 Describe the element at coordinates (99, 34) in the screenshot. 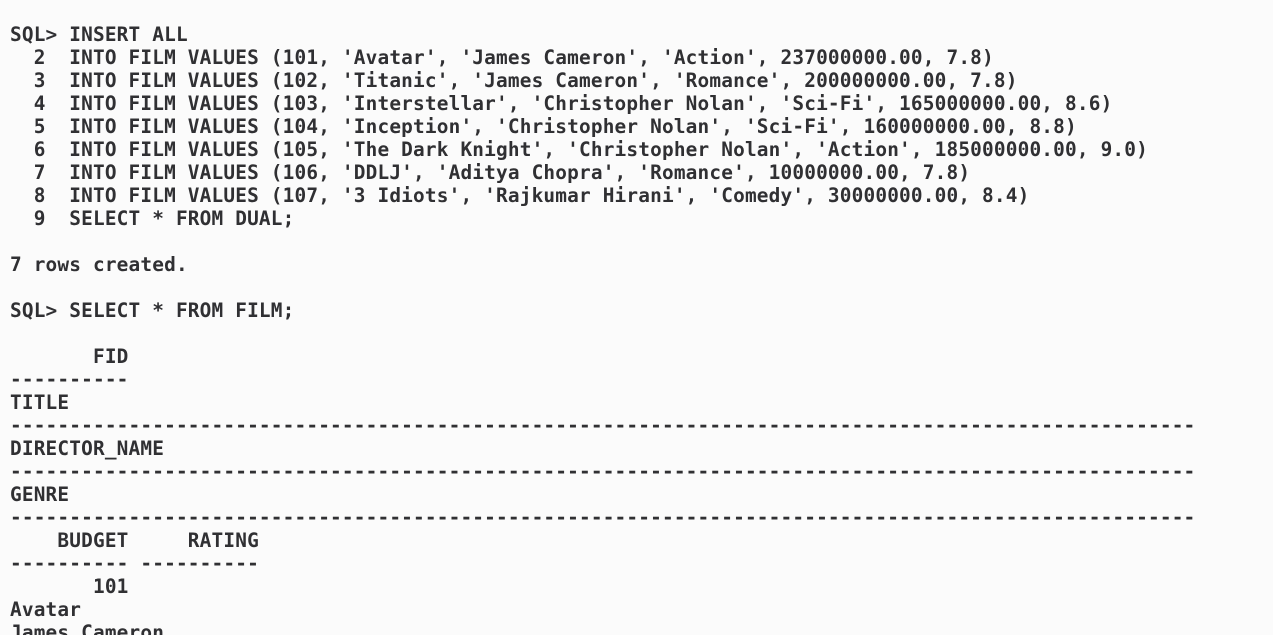

I see `prompt-insert-all: SQL> INSERT ALL` at that location.